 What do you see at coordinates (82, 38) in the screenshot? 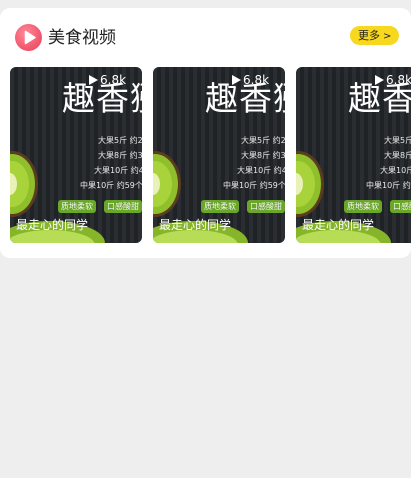
I see `section-title: 美食视频` at bounding box center [82, 38].